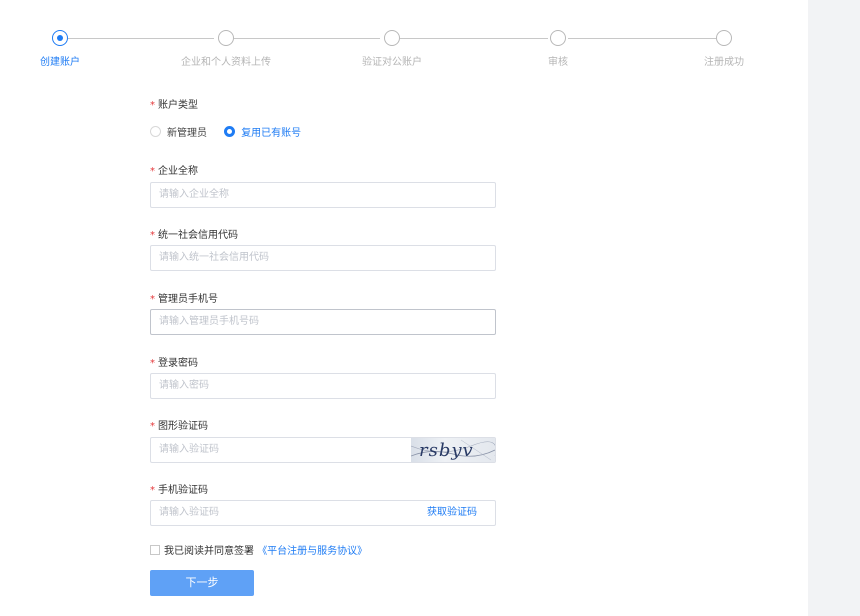  What do you see at coordinates (188, 299) in the screenshot?
I see `field-label: 管理员手机号` at bounding box center [188, 299].